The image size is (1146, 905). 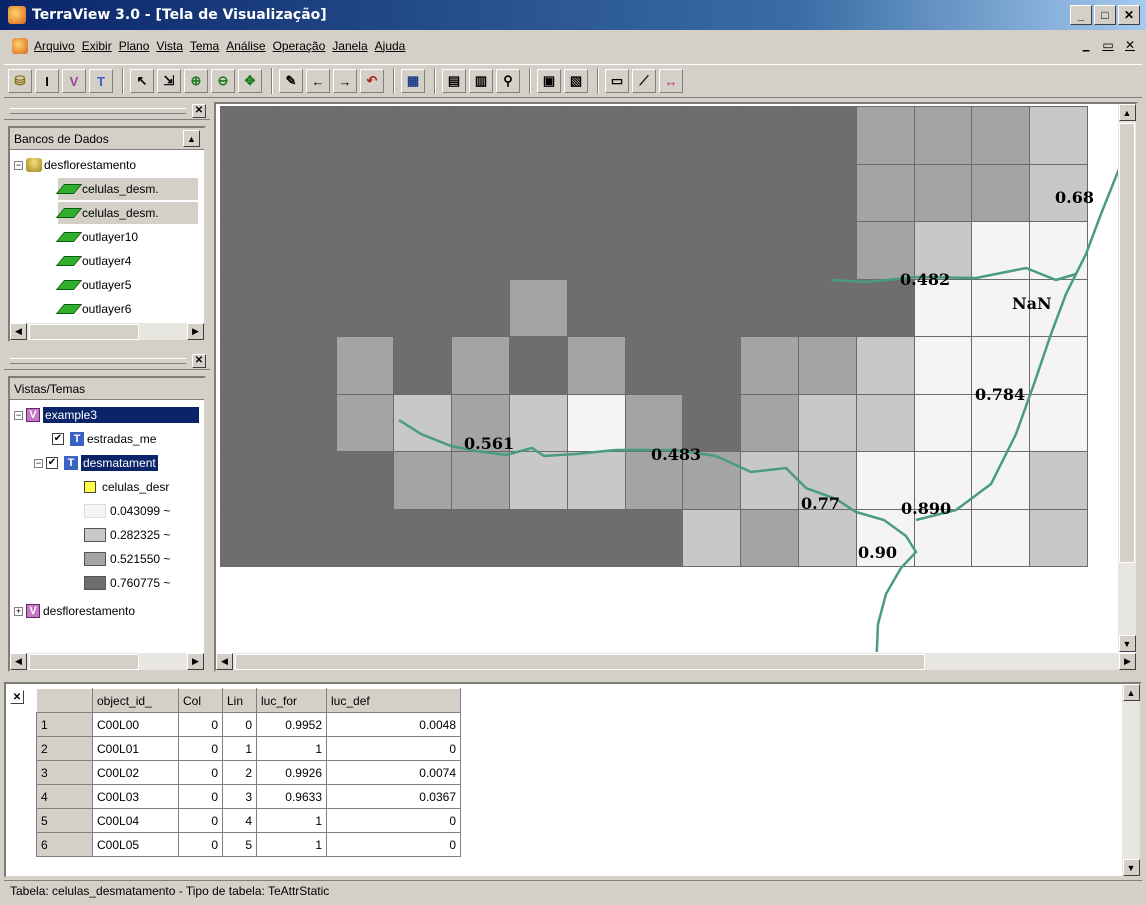 What do you see at coordinates (676, 661) in the screenshot?
I see `map-hscroll: ◀ ▶` at bounding box center [676, 661].